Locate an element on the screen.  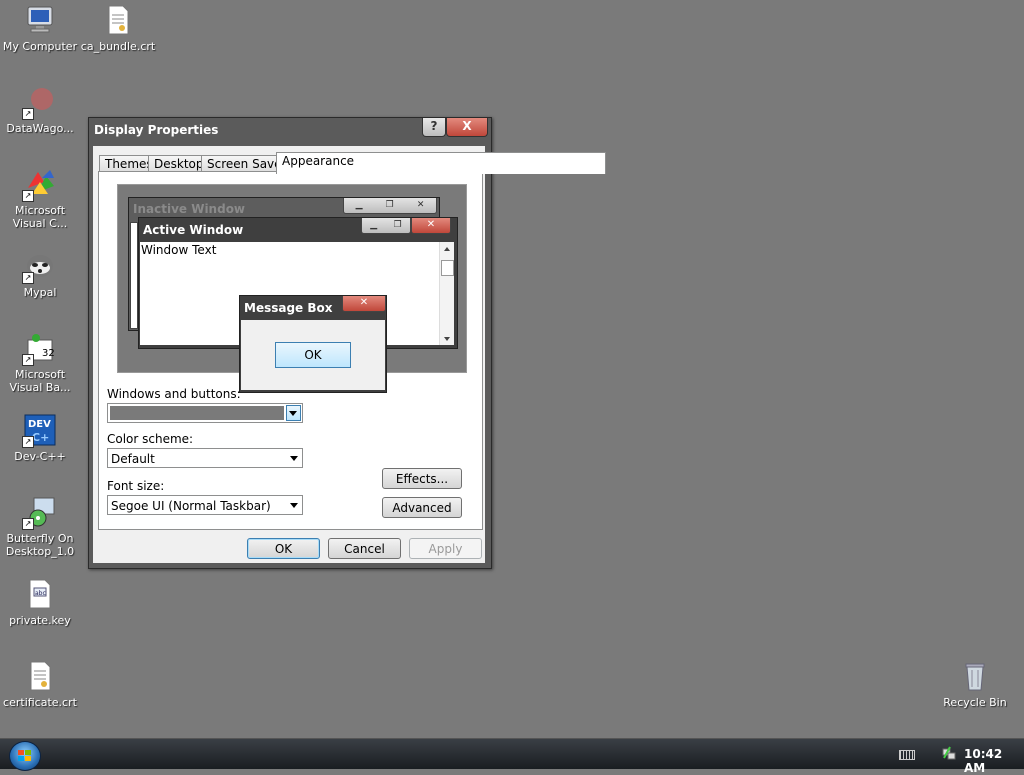
dropdown-button is located at coordinates (293, 413).